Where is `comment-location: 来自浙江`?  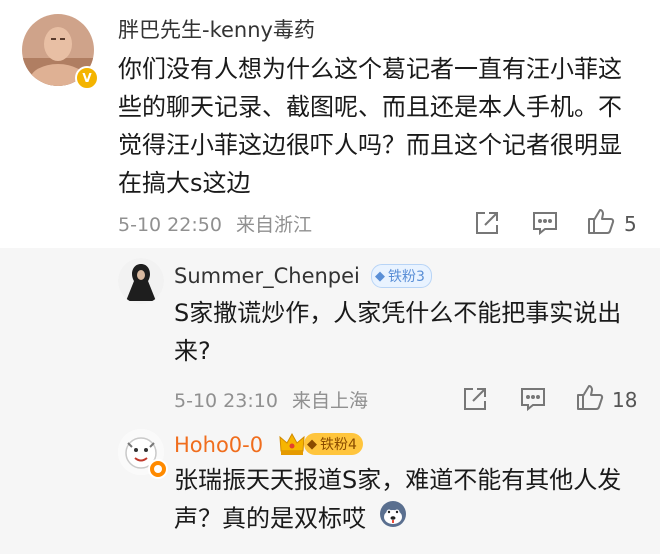 comment-location: 来自浙江 is located at coordinates (273, 225).